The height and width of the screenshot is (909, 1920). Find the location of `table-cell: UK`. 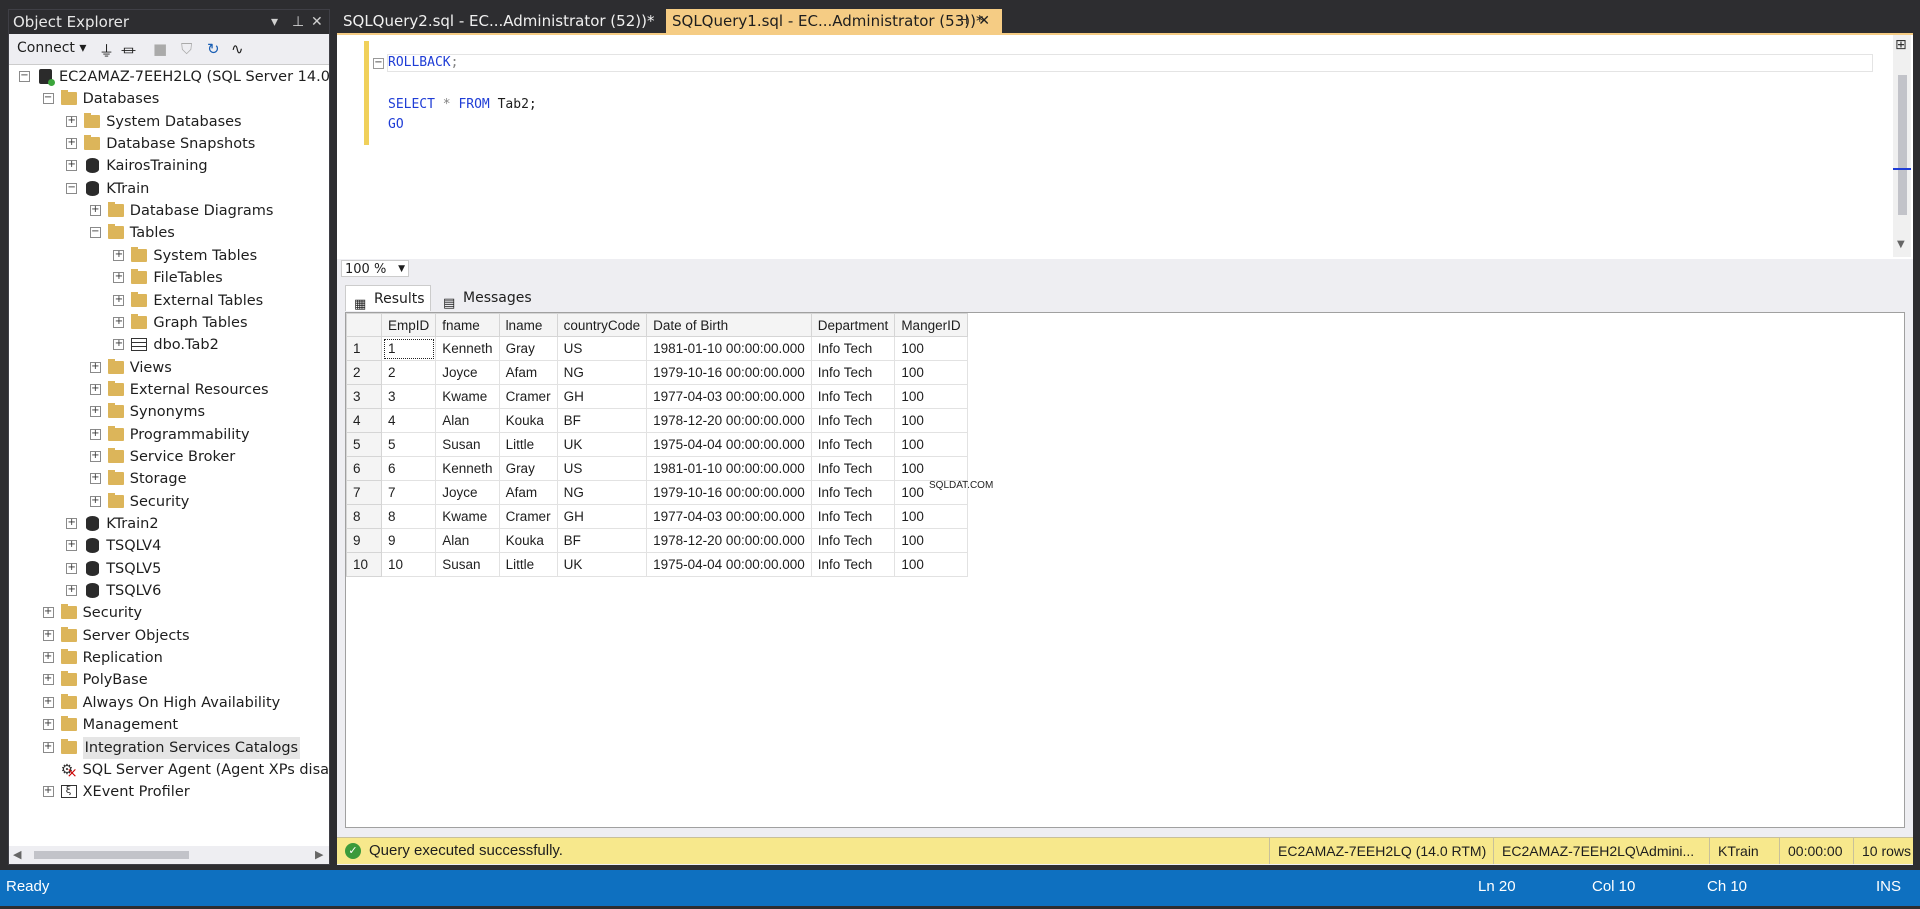

table-cell: UK is located at coordinates (602, 444).